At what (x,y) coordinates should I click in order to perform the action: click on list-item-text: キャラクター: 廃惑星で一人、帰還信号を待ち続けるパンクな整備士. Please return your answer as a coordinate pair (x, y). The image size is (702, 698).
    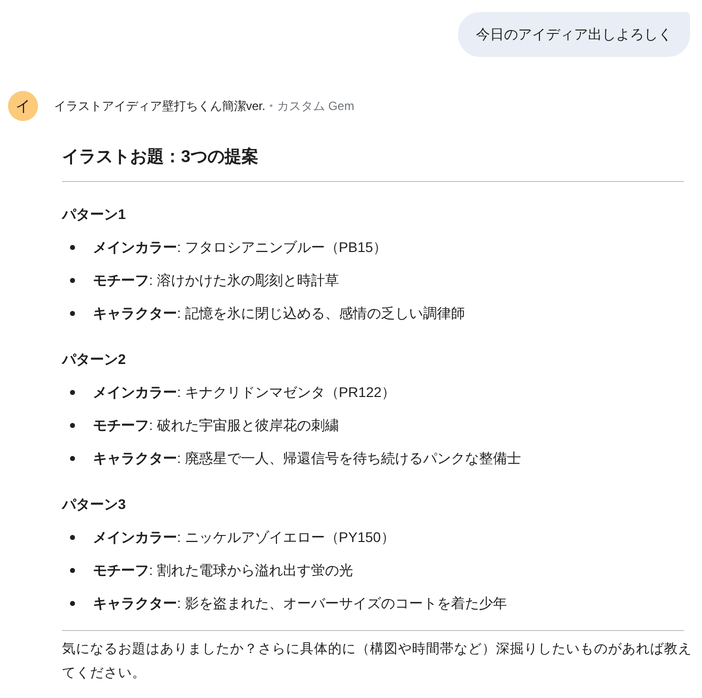
    Looking at the image, I should click on (307, 458).